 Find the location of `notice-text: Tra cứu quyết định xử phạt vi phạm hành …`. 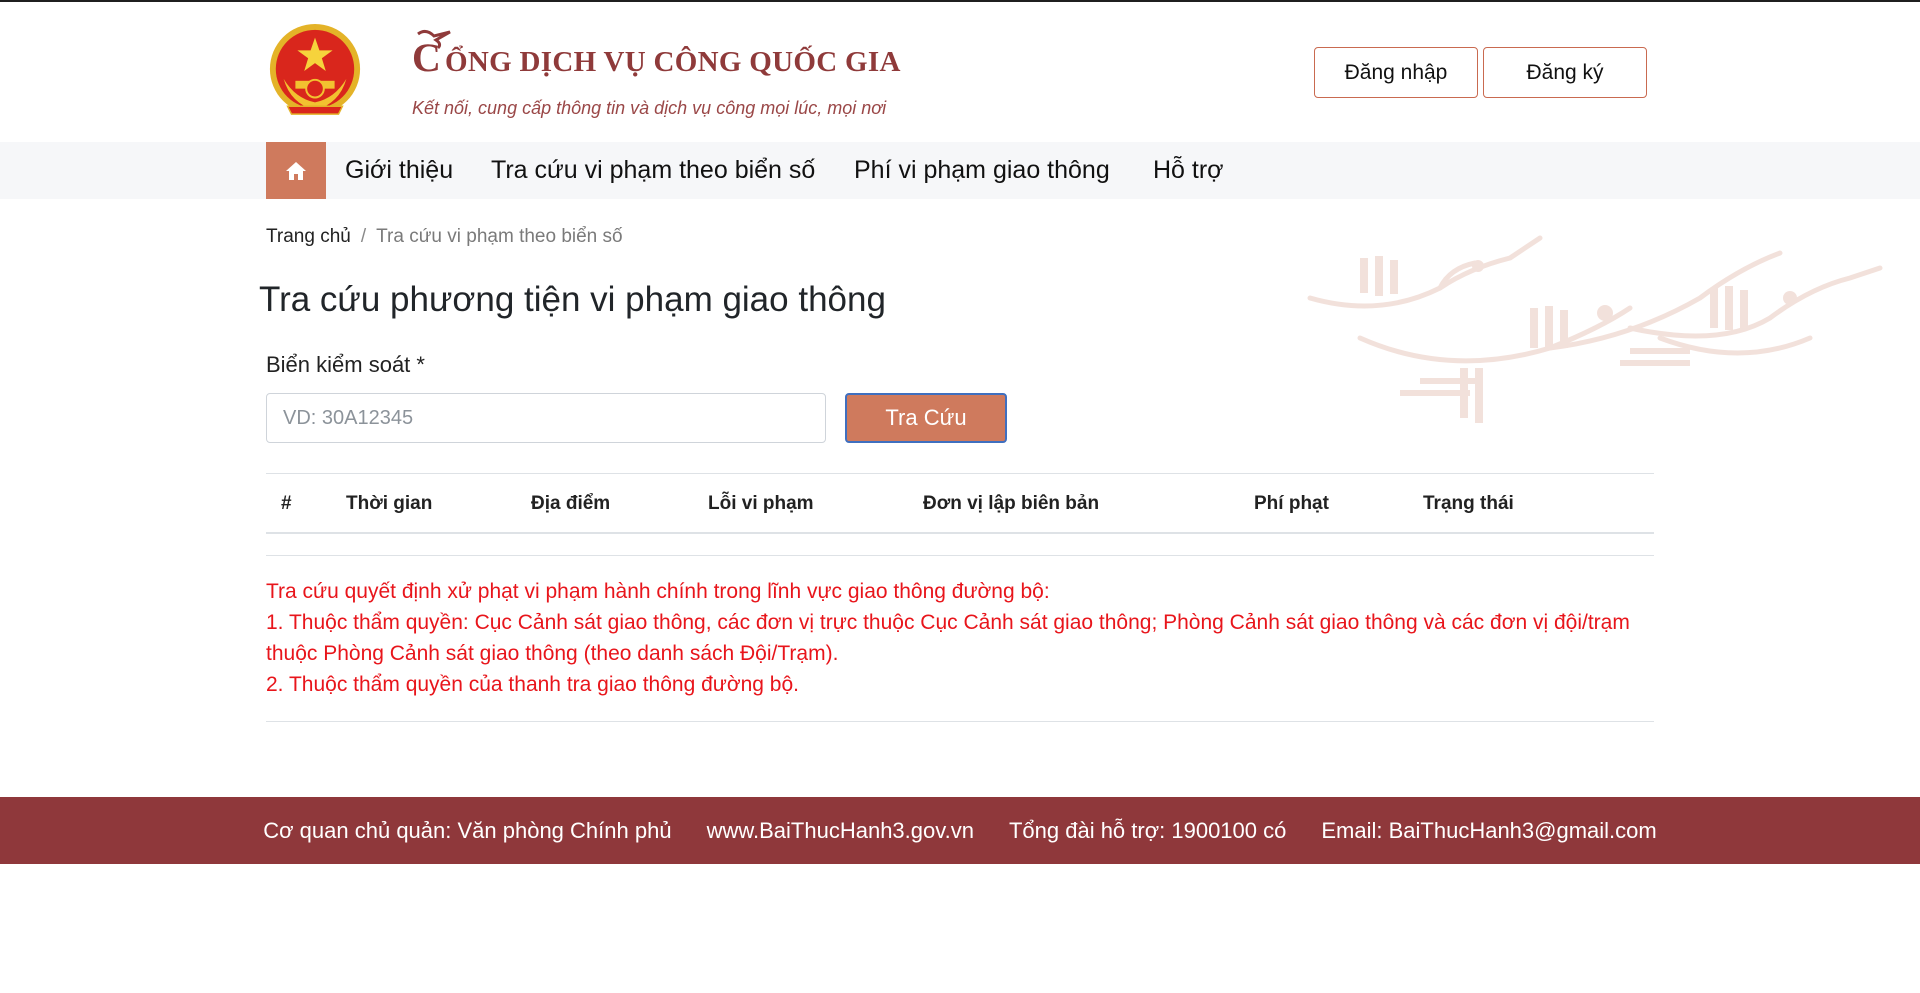

notice-text: Tra cứu quyết định xử phạt vi phạm hành … is located at coordinates (961, 638).